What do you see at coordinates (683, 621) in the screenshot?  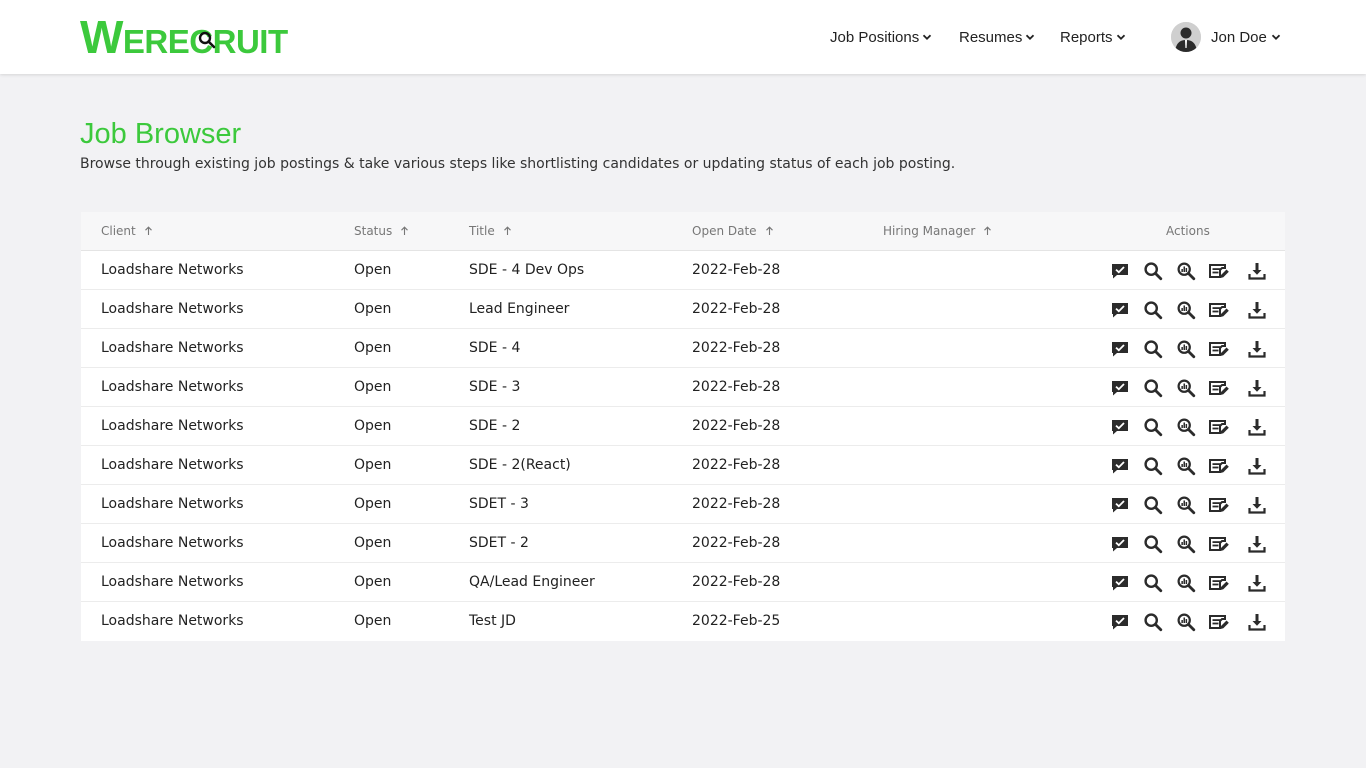 I see `table-row: Loadshare Networks Open Test JD 2022-Feb-25` at bounding box center [683, 621].